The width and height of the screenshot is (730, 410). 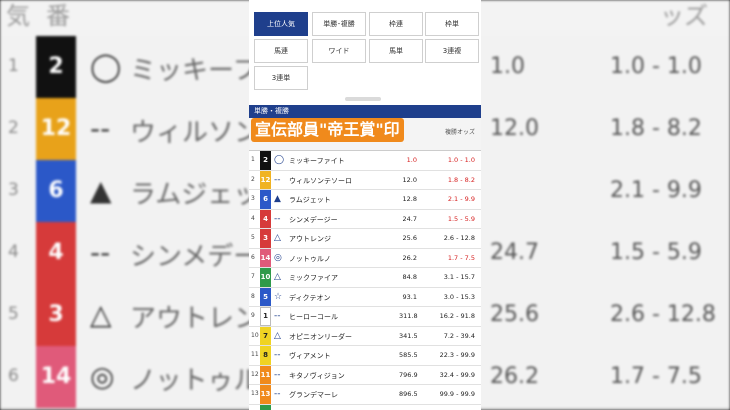 I want to click on horse-name: アウトレンジ, so click(x=310, y=239).